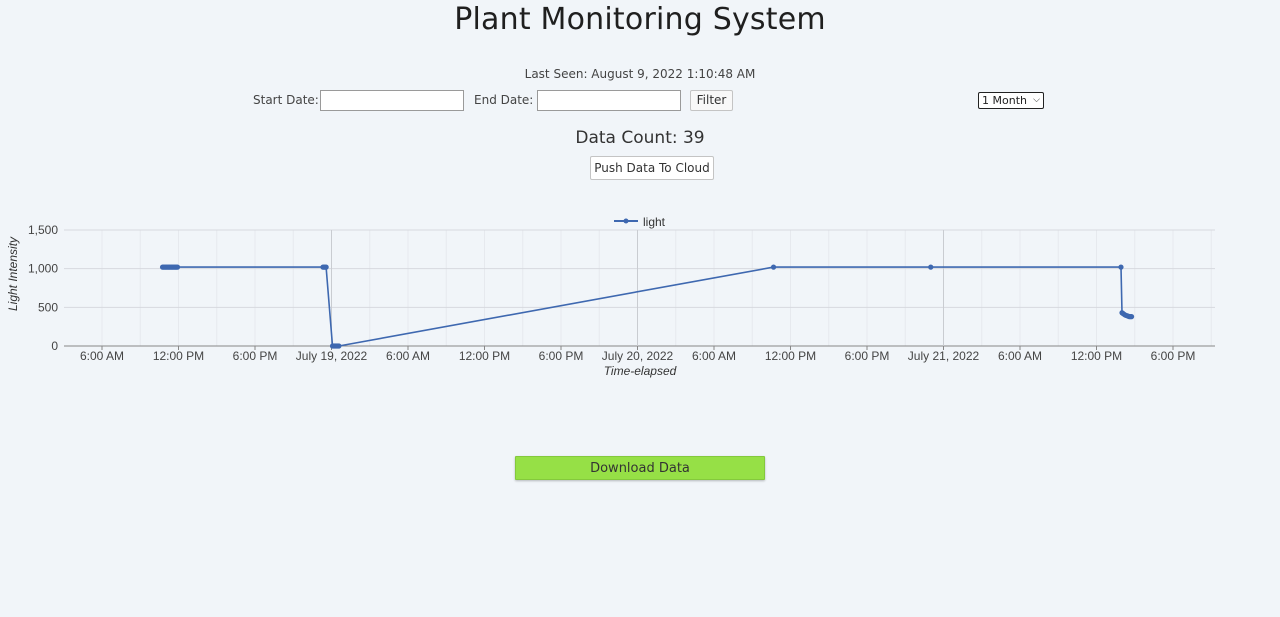 This screenshot has width=1280, height=617. Describe the element at coordinates (332, 356) in the screenshot. I see `x-tick-label: July 19, 2022` at that location.